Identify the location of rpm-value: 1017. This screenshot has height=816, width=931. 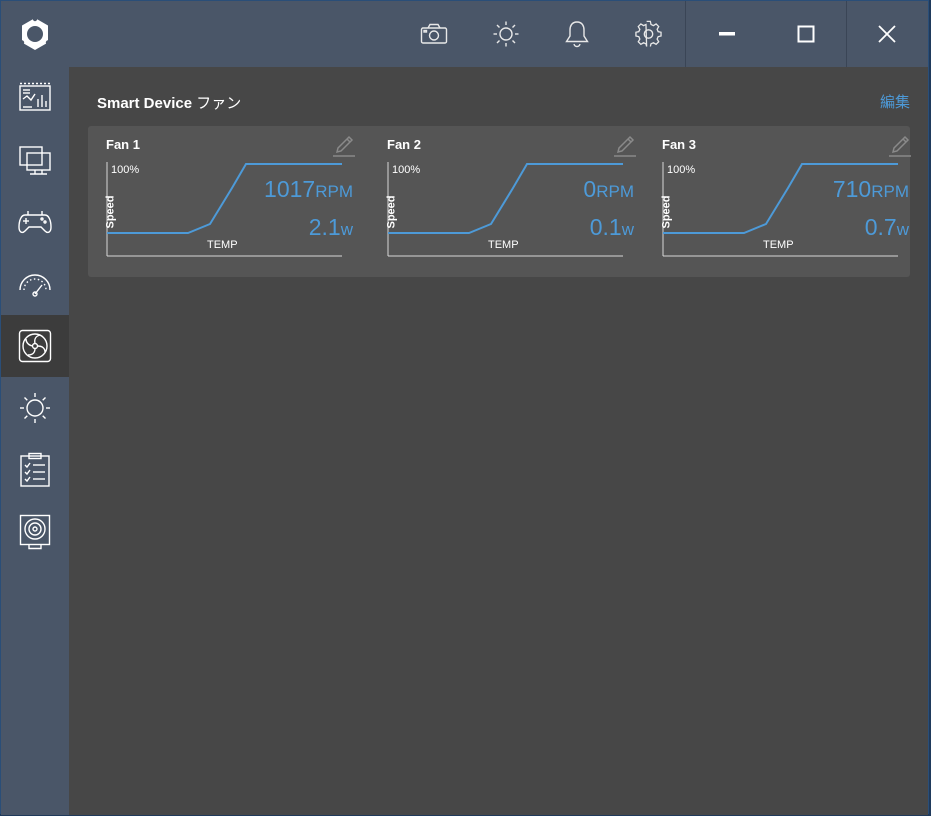
(290, 189).